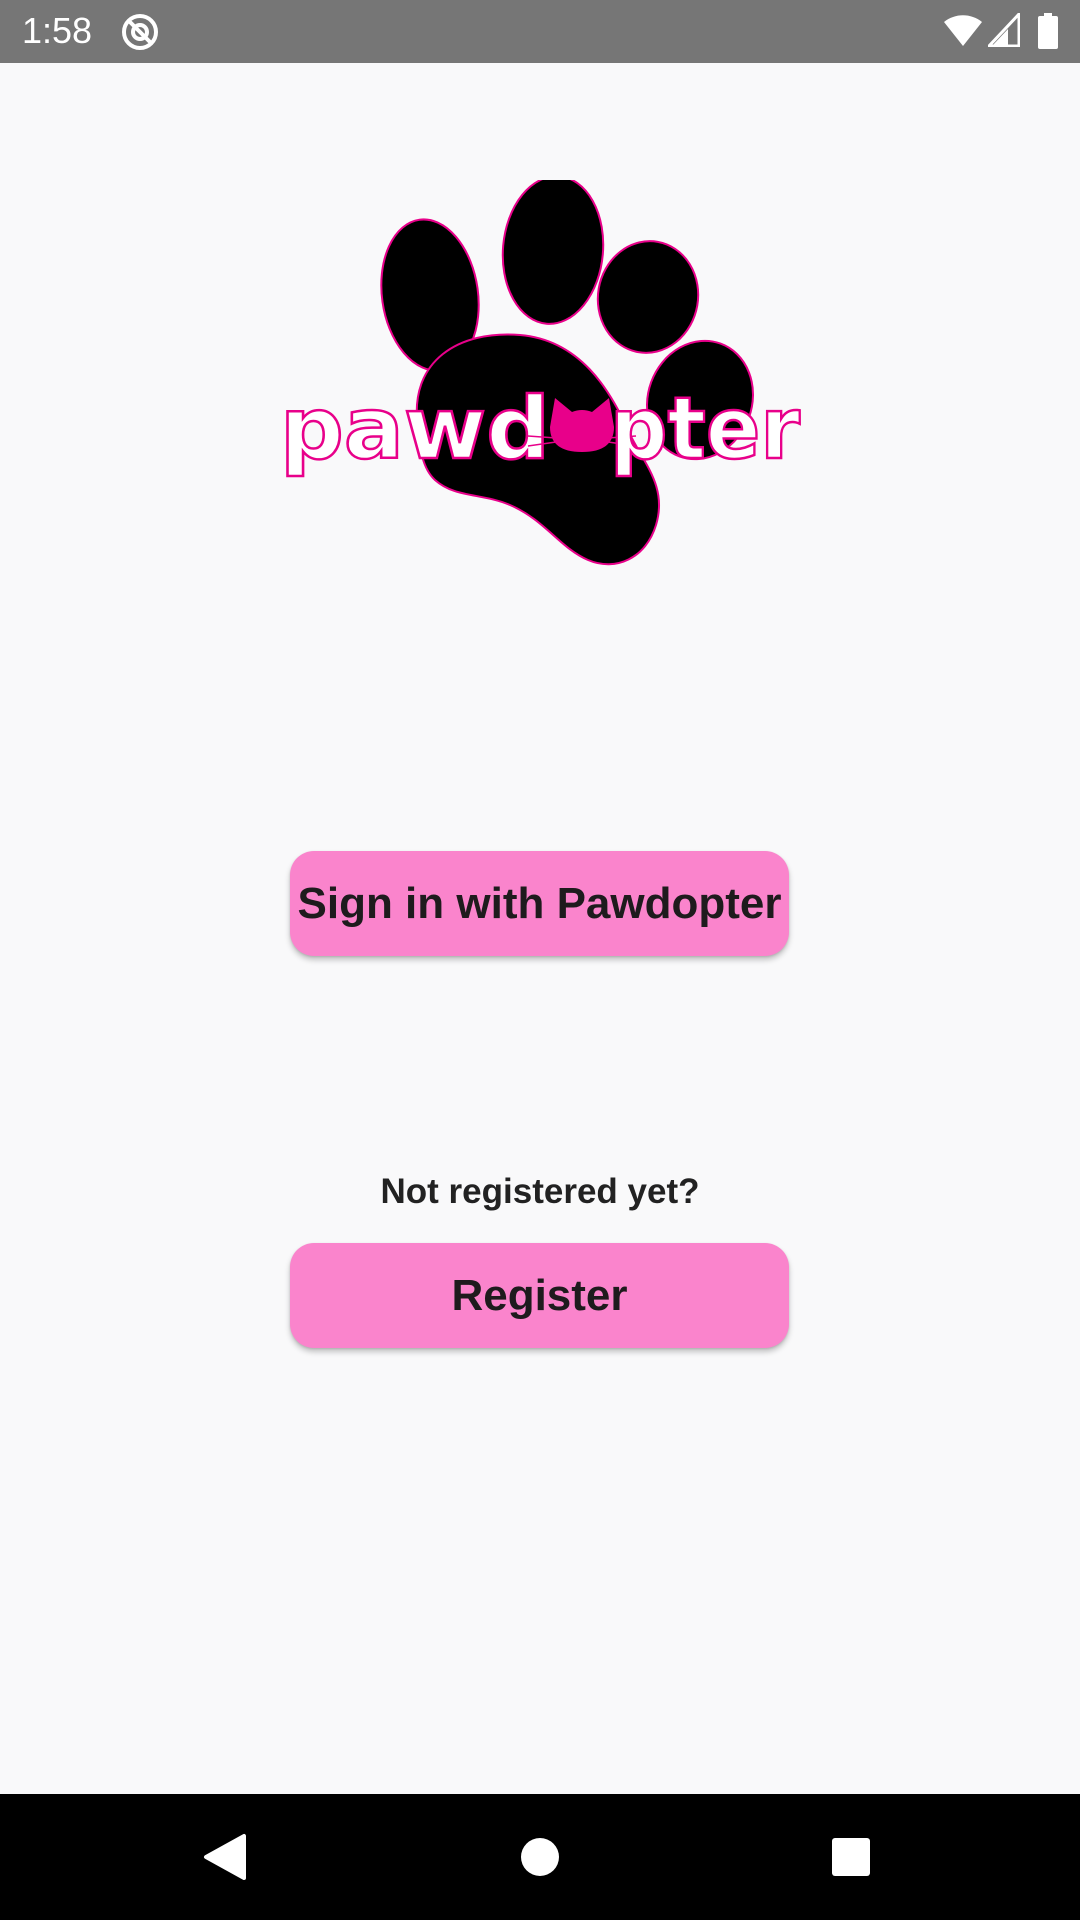 Image resolution: width=1080 pixels, height=1920 pixels. What do you see at coordinates (963, 30) in the screenshot?
I see `wifi-icon` at bounding box center [963, 30].